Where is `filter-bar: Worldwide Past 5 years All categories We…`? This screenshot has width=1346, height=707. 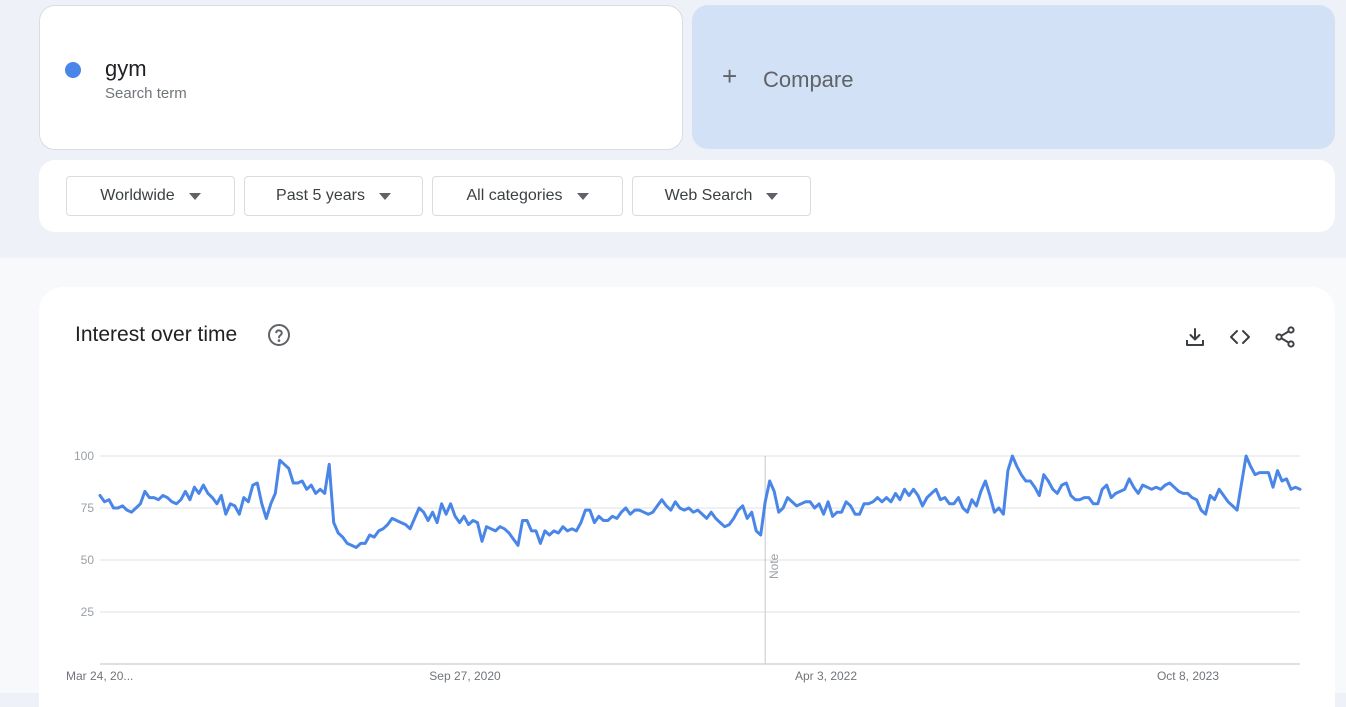
filter-bar: Worldwide Past 5 years All categories We… is located at coordinates (687, 196).